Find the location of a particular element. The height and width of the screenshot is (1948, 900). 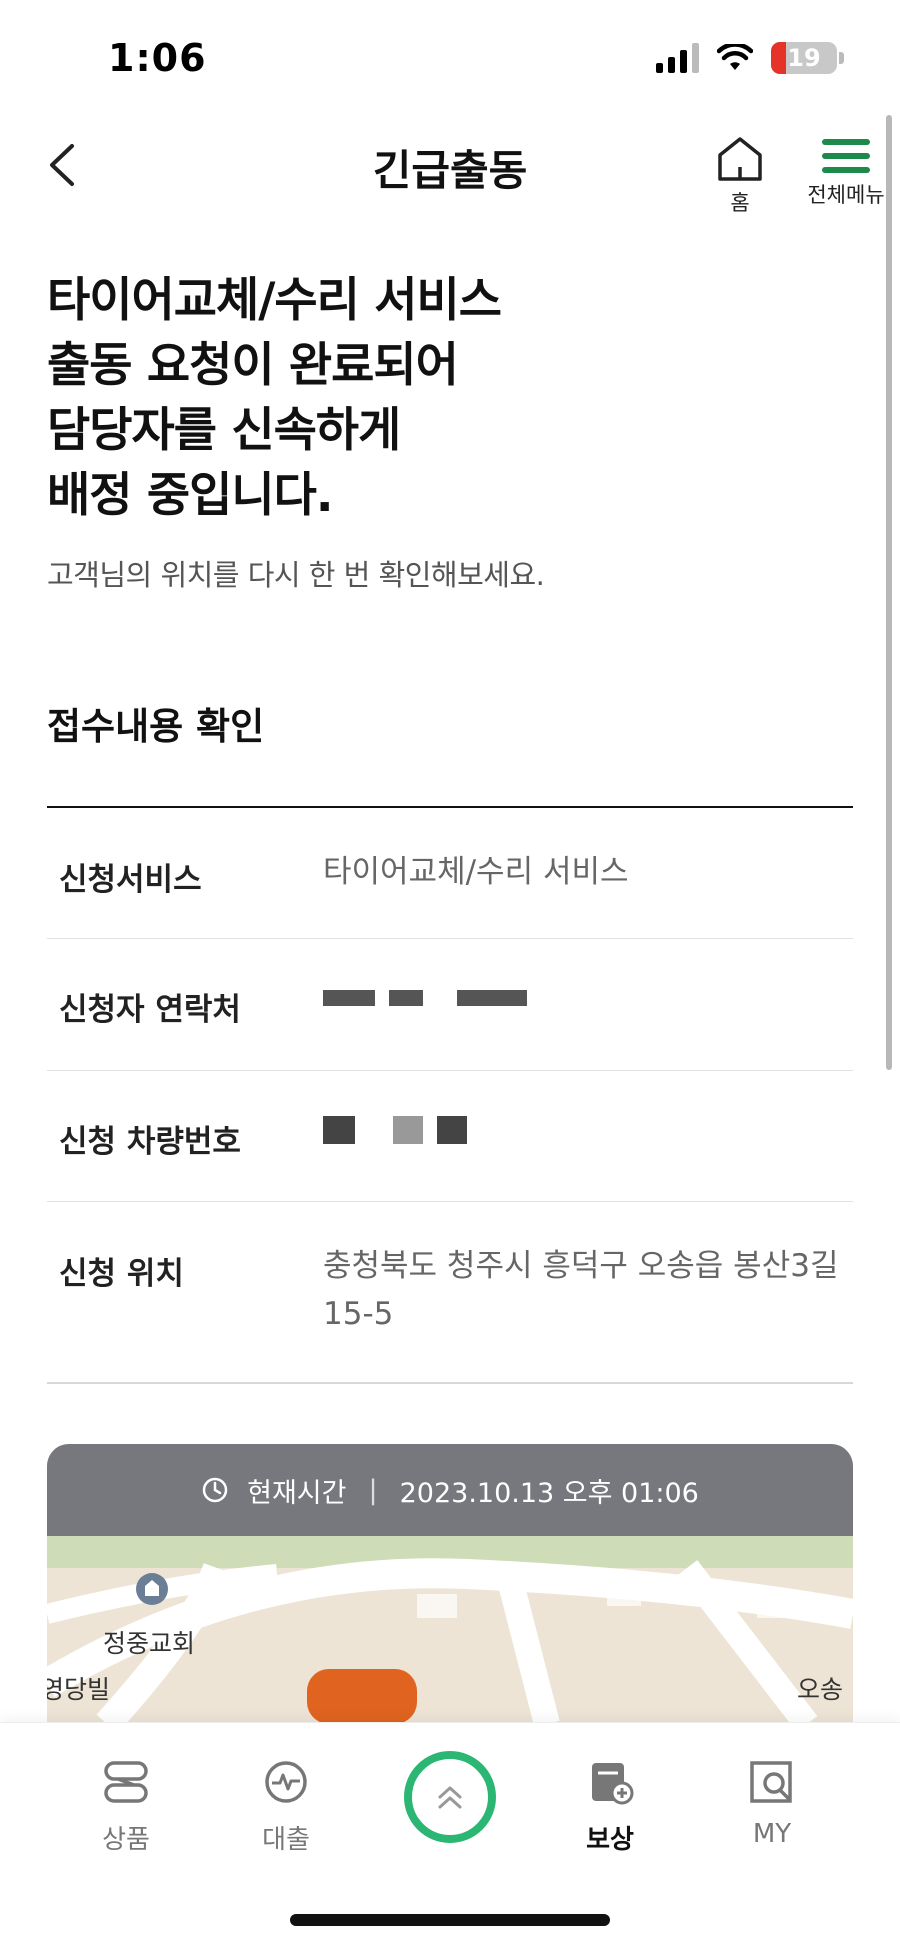

detail-value: 타이어교체/수리 서비스 is located at coordinates (476, 872).